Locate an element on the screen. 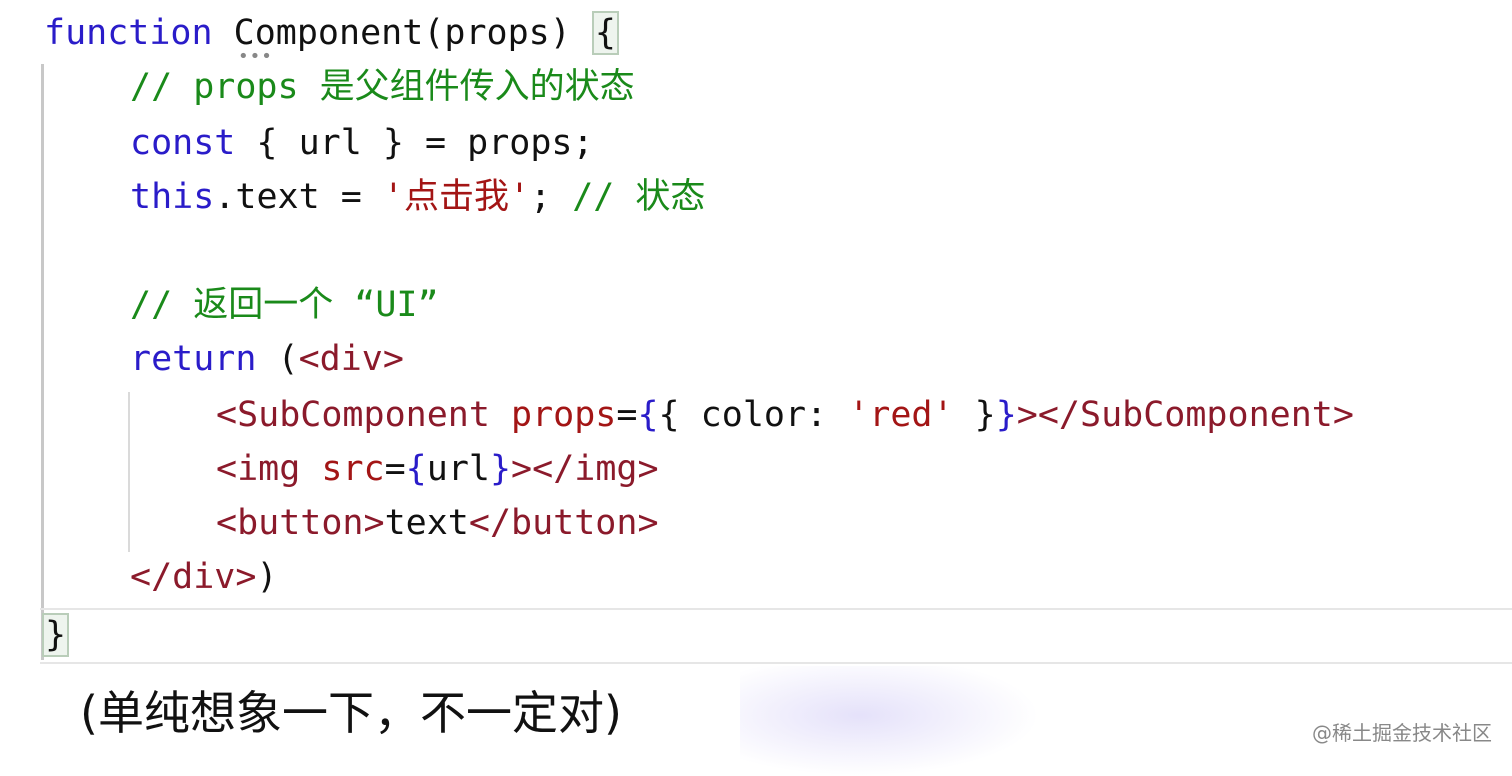 This screenshot has width=1512, height=776. semicolon: ; is located at coordinates (551, 197).